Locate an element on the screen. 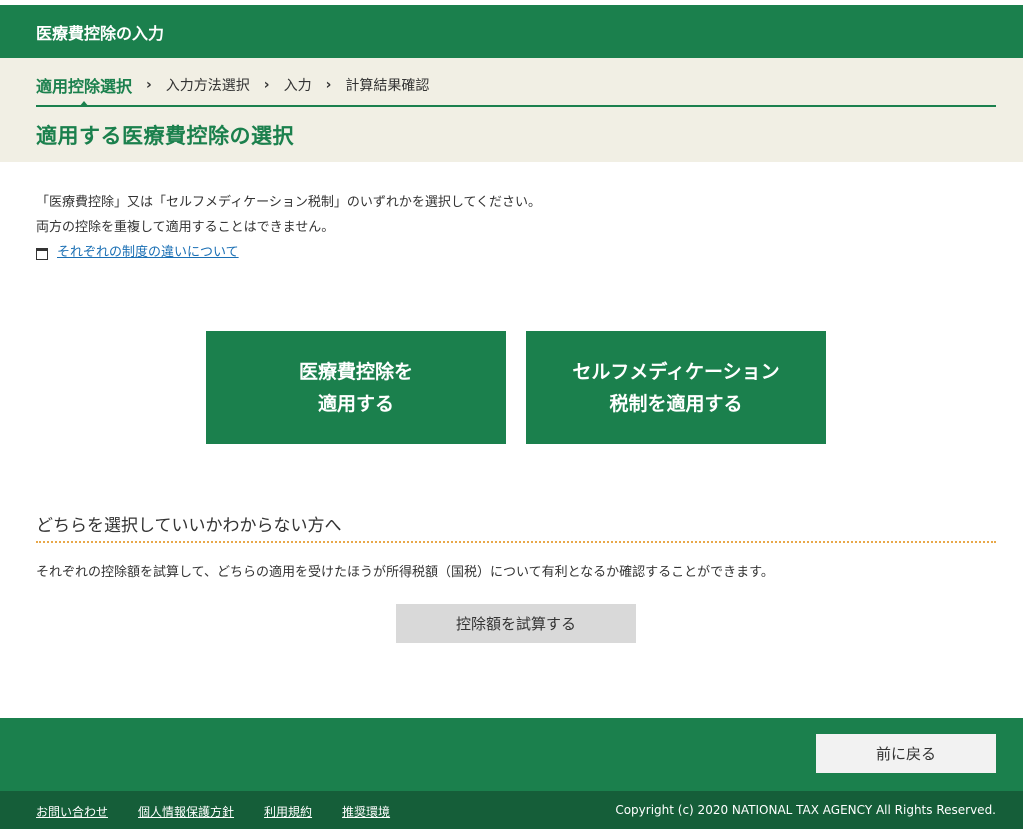 The height and width of the screenshot is (829, 1023). step-input-method: 入力方法選択 is located at coordinates (207, 86).